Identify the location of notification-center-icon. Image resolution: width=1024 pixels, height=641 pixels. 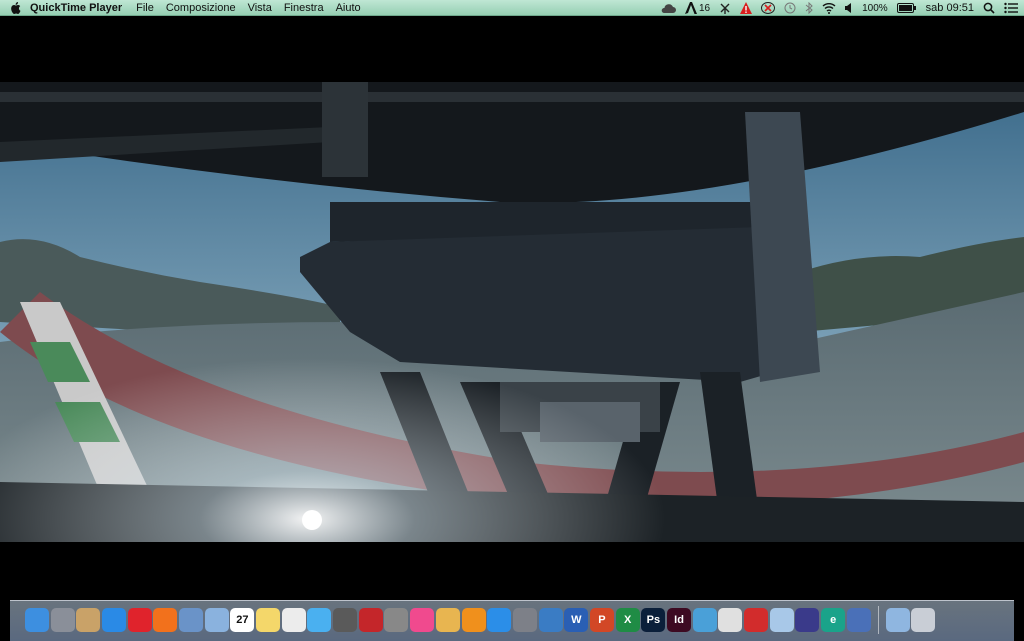
(1011, 8).